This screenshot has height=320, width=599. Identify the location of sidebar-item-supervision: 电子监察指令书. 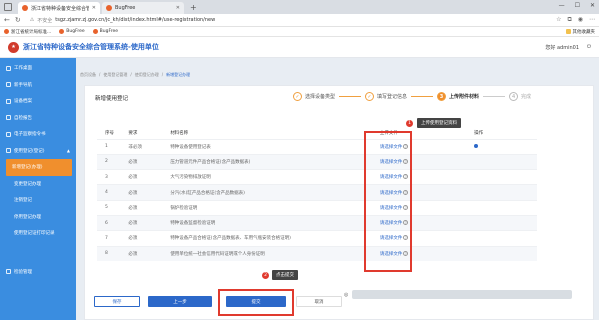
(38, 134).